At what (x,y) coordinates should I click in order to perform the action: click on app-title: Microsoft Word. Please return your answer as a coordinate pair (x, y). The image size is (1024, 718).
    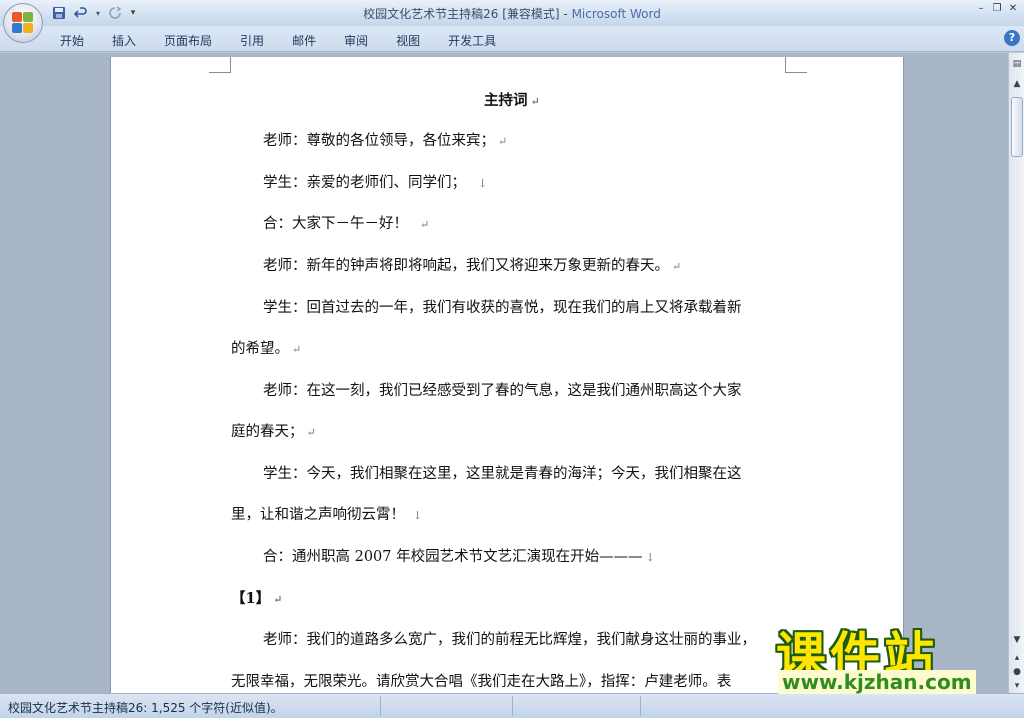
    Looking at the image, I should click on (616, 14).